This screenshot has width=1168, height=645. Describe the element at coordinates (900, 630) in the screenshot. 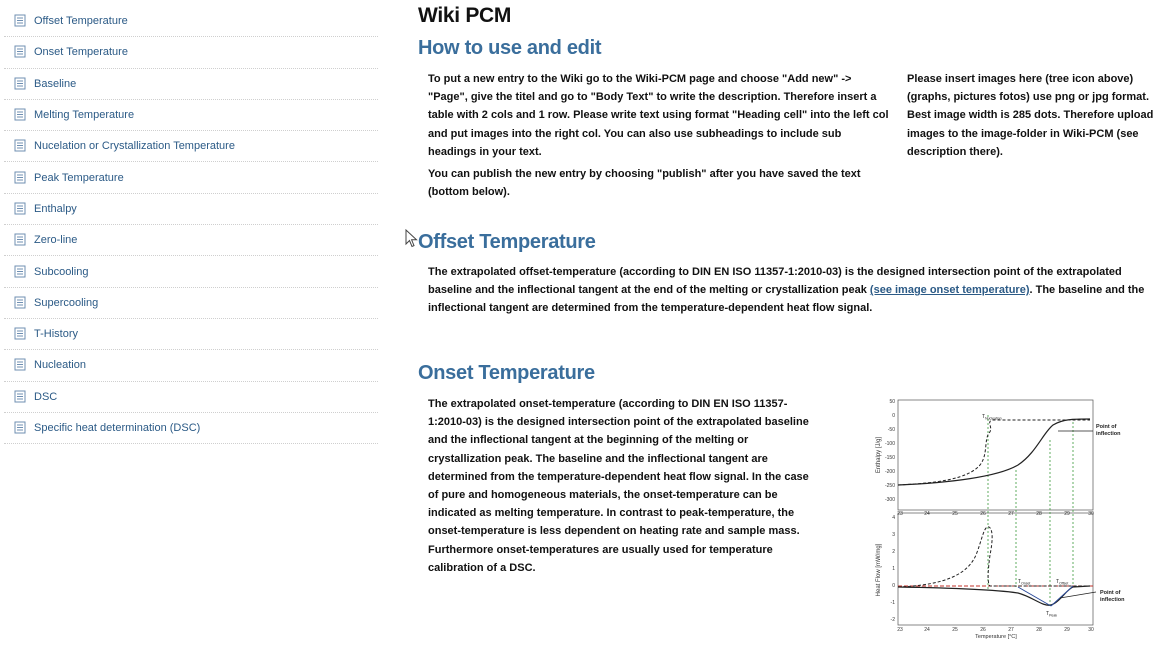

I see `bottom-xtick: 23` at that location.